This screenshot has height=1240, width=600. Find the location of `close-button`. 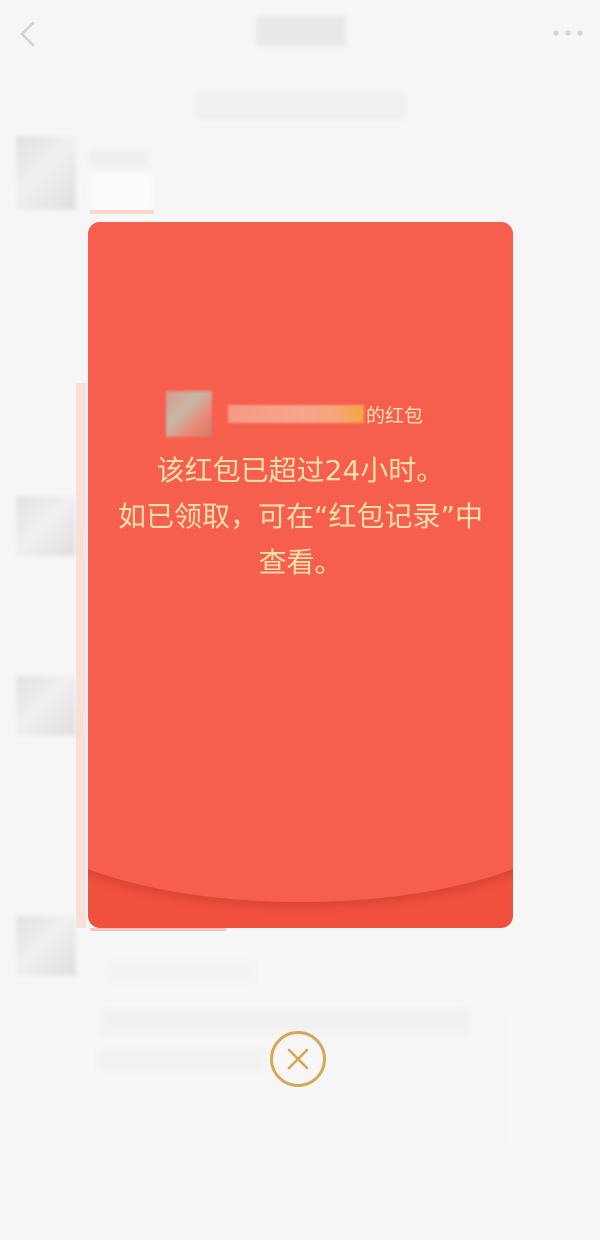

close-button is located at coordinates (298, 1059).